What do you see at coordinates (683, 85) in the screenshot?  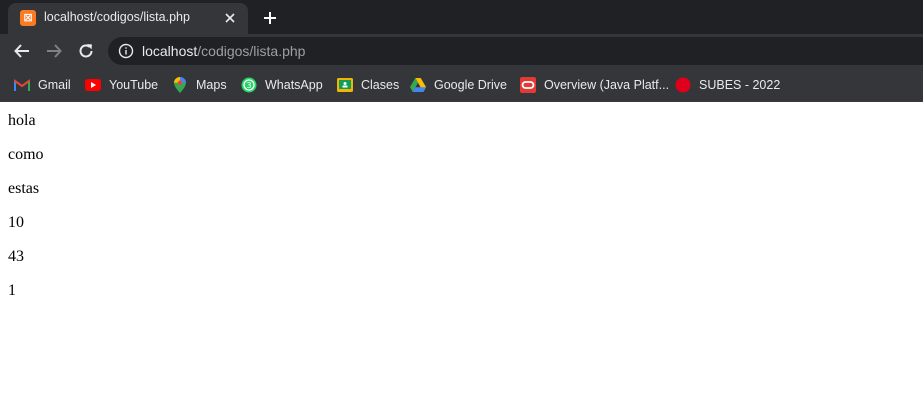 I see `red-dot-icon` at bounding box center [683, 85].